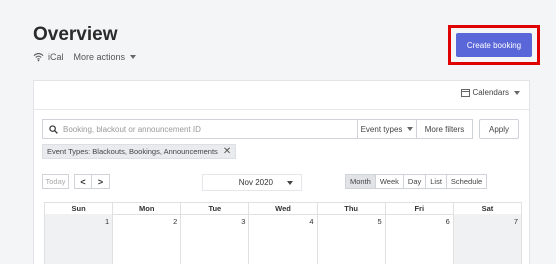 Image resolution: width=556 pixels, height=264 pixels. What do you see at coordinates (99, 57) in the screenshot?
I see `more-actions-label: More actions` at bounding box center [99, 57].